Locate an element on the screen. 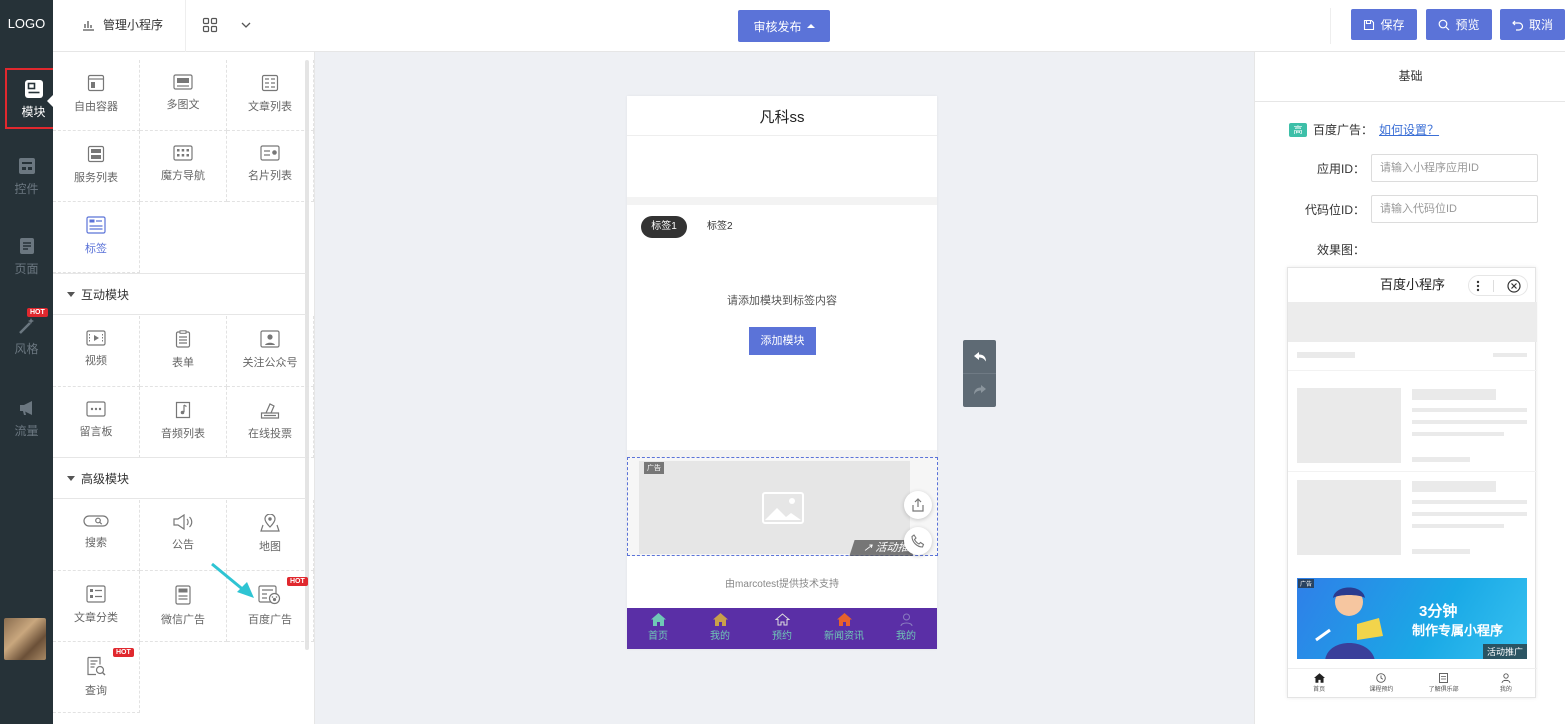 The image size is (1565, 724). tab-1: 标签1 is located at coordinates (664, 227).